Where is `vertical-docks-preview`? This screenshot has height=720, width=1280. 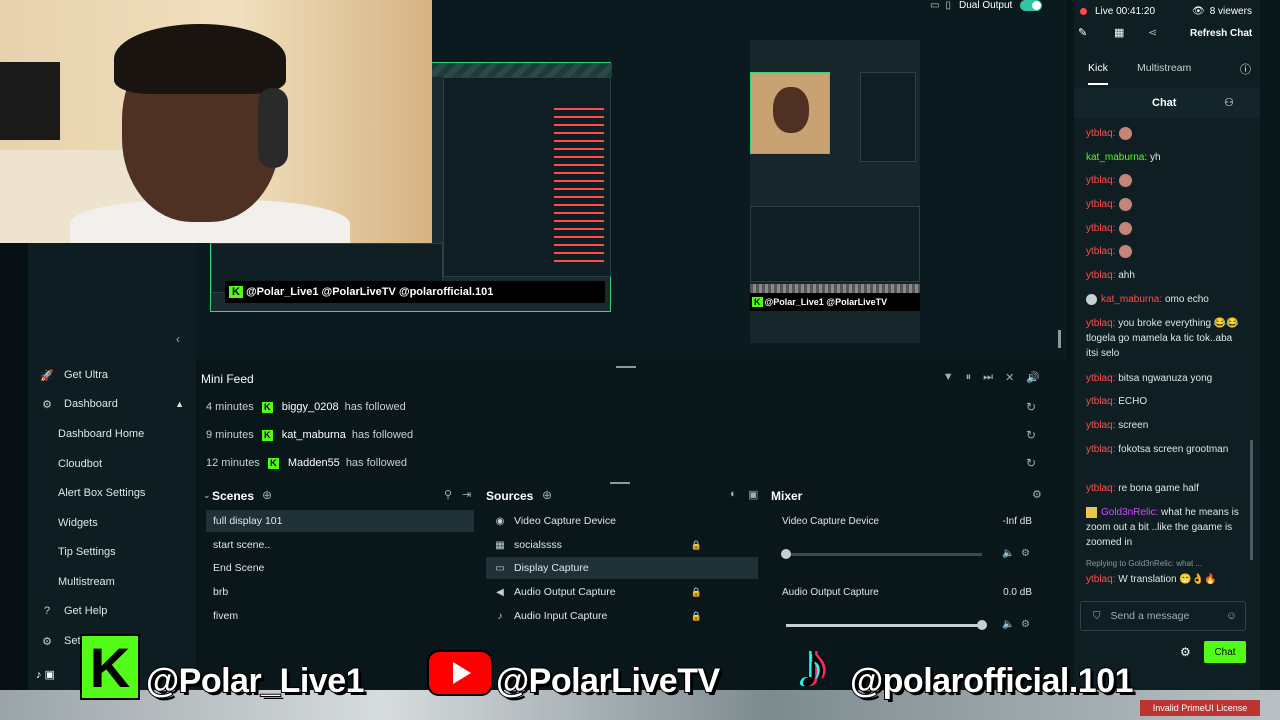 vertical-docks-preview is located at coordinates (835, 244).